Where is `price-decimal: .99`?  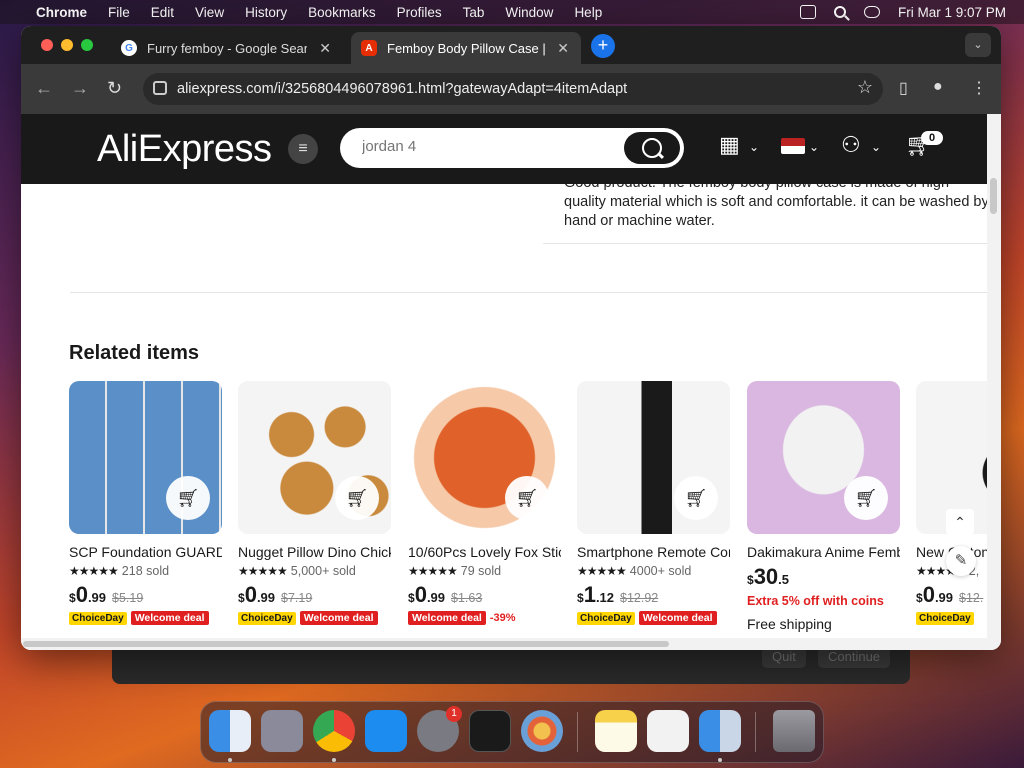 price-decimal: .99 is located at coordinates (97, 597).